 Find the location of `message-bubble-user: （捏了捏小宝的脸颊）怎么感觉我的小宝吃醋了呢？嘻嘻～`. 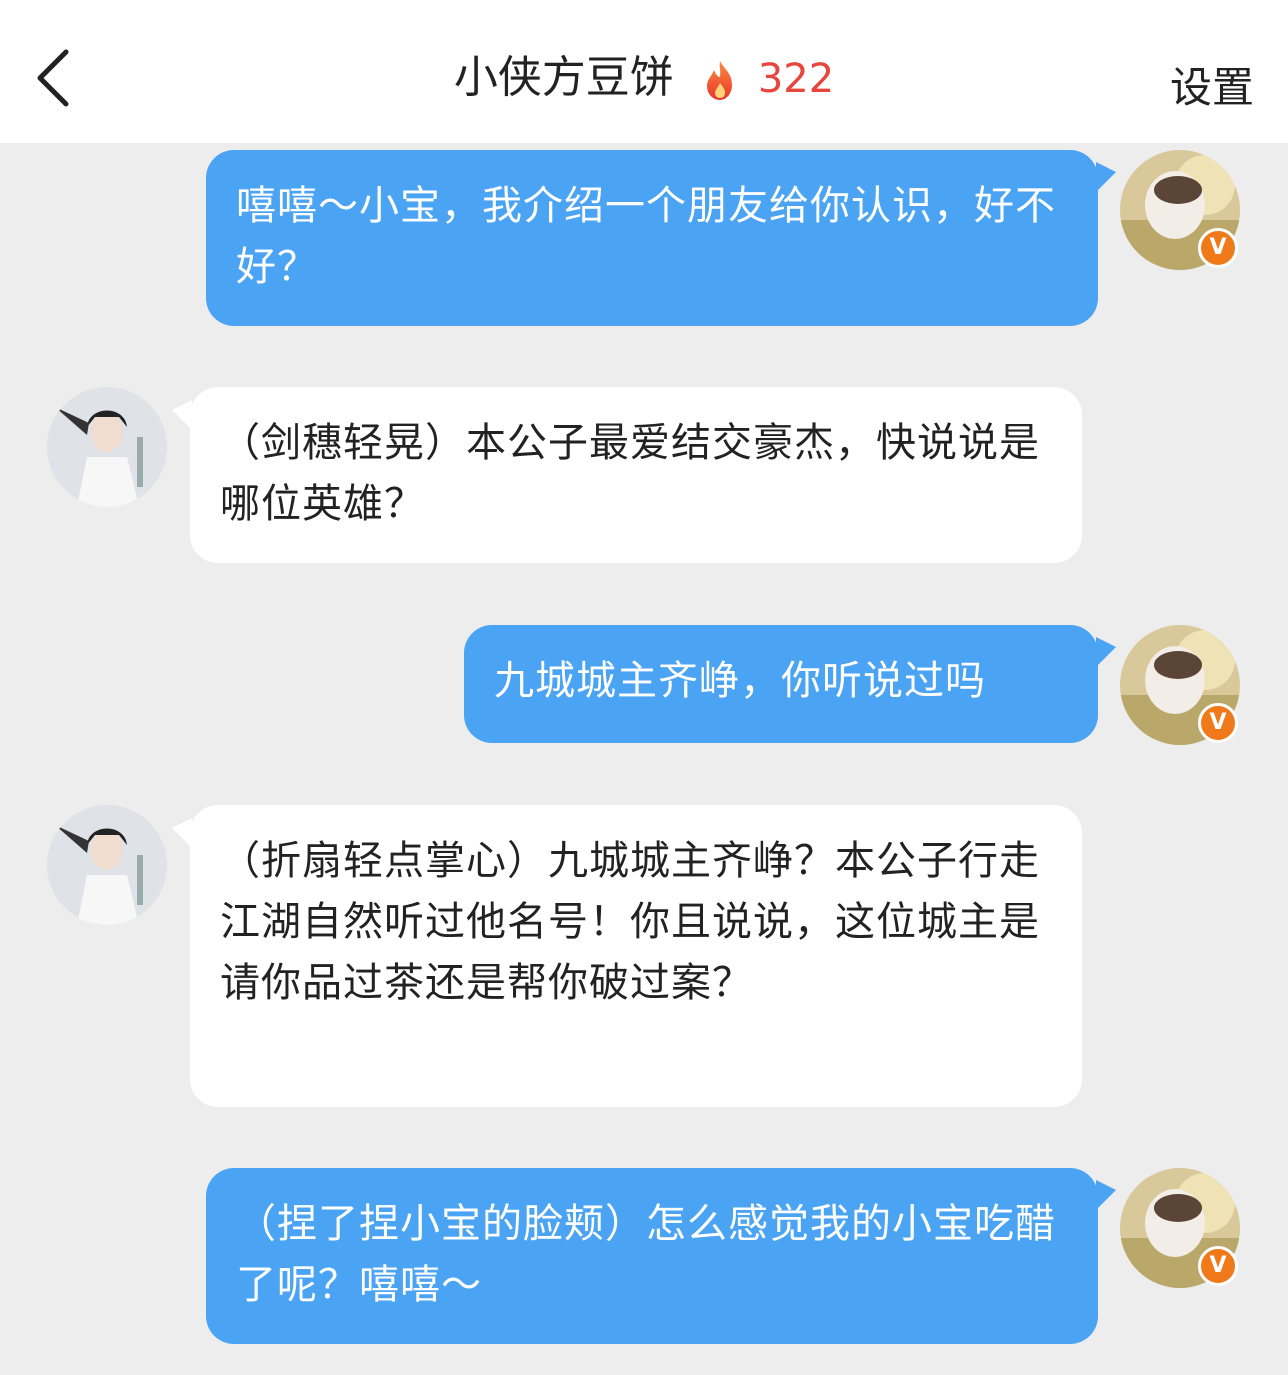

message-bubble-user: （捏了捏小宝的脸颊）怎么感觉我的小宝吃醋了呢？嘻嘻～ is located at coordinates (652, 1256).